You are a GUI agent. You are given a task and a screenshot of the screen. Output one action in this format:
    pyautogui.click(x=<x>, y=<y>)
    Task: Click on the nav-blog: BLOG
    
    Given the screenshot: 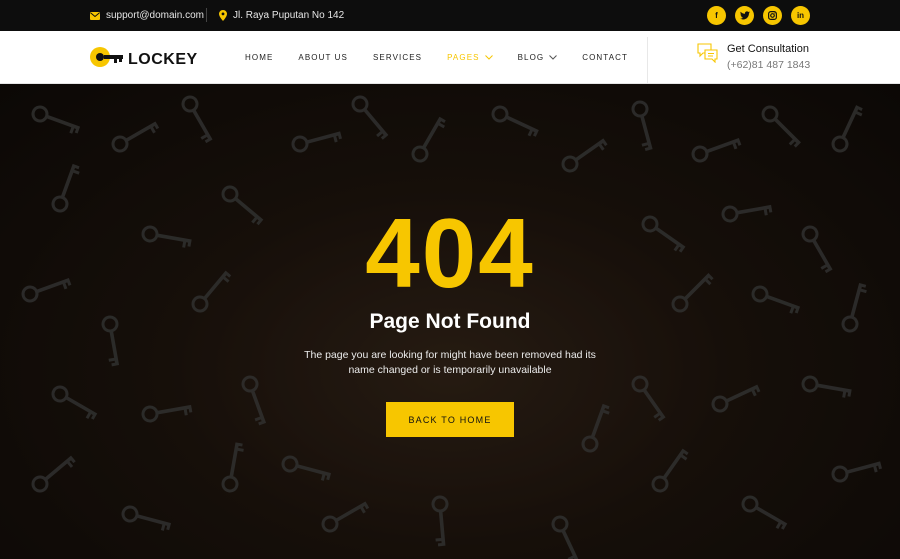 What is the action you would take?
    pyautogui.click(x=538, y=57)
    